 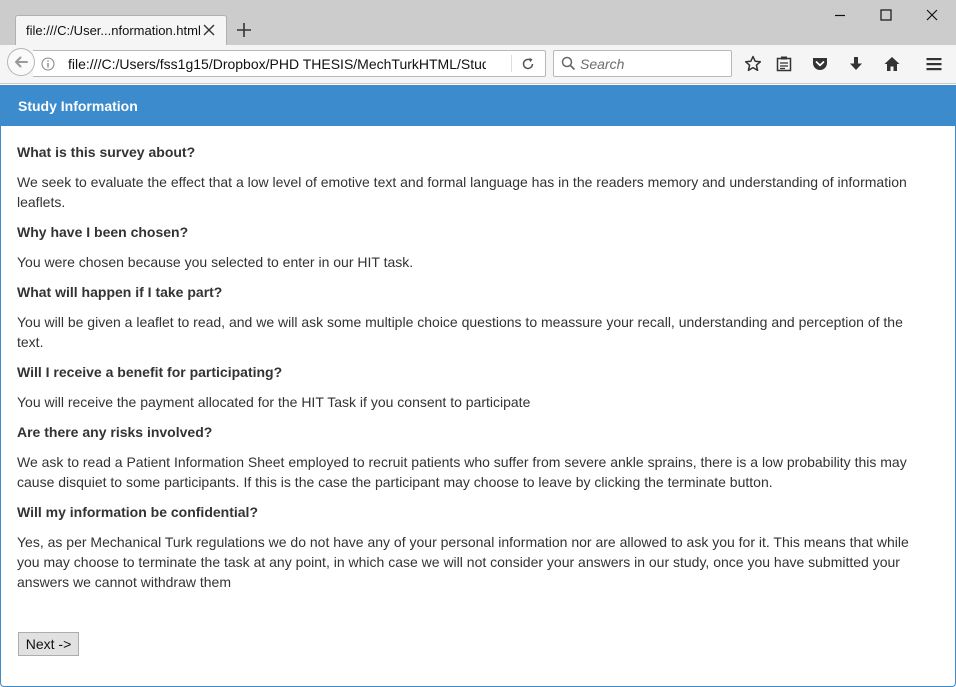 What do you see at coordinates (784, 64) in the screenshot?
I see `reading-list-icon` at bounding box center [784, 64].